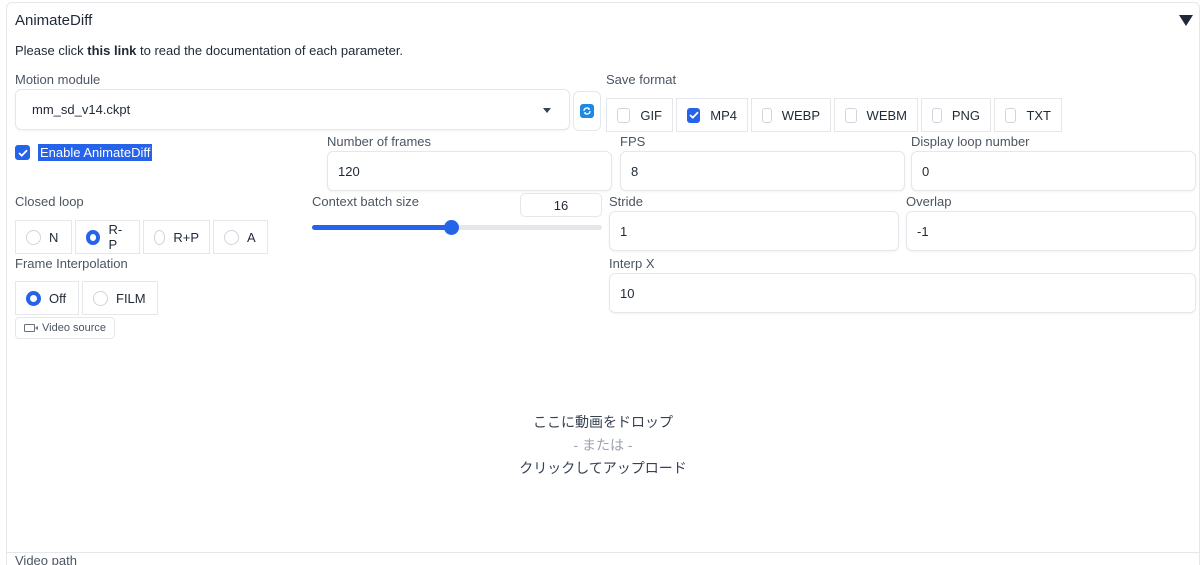 This screenshot has height=565, width=1200. I want to click on frame-interp-off: Off, so click(47, 298).